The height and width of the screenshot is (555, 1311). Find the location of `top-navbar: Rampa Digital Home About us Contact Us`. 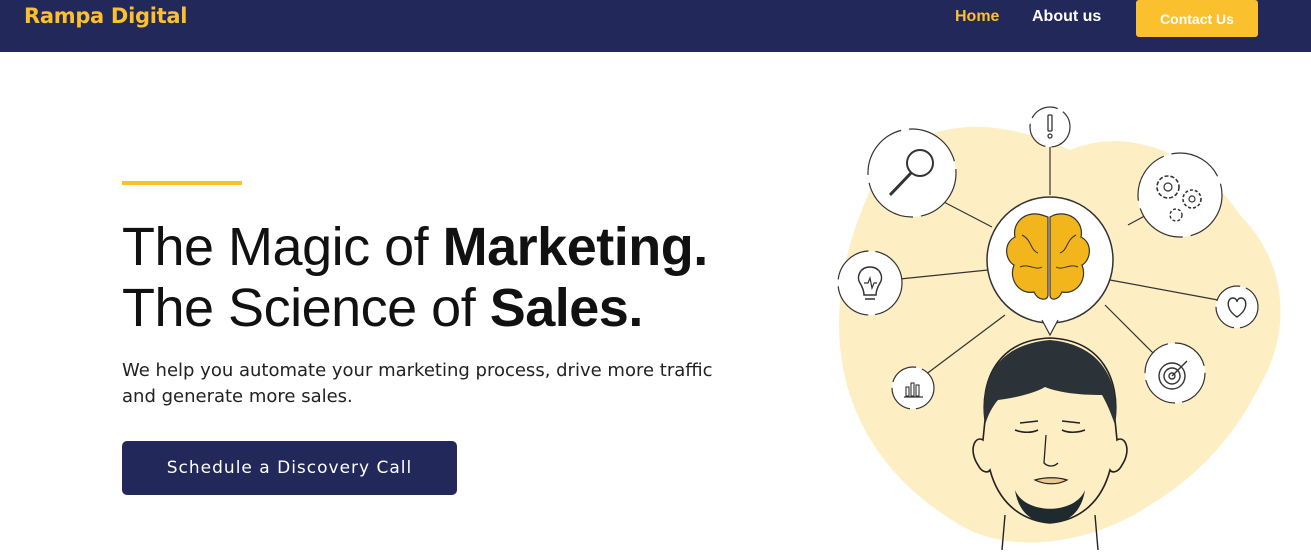

top-navbar: Rampa Digital Home About us Contact Us is located at coordinates (655, 26).